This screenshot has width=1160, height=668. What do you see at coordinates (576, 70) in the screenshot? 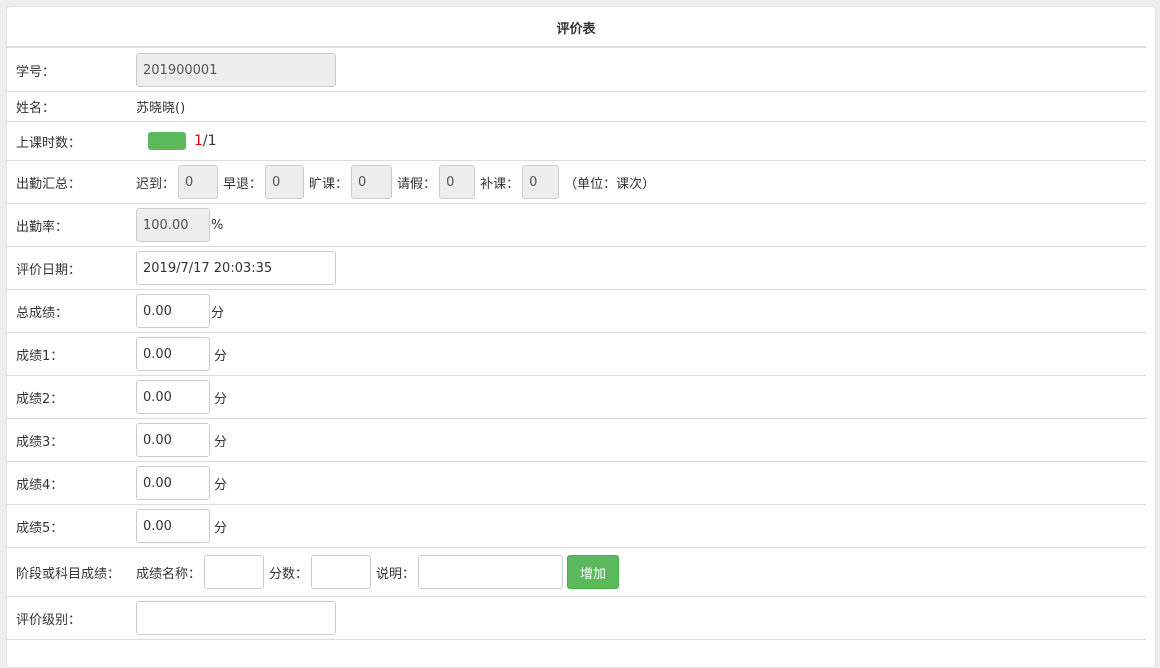
I see `row-student-id: 学号：` at bounding box center [576, 70].